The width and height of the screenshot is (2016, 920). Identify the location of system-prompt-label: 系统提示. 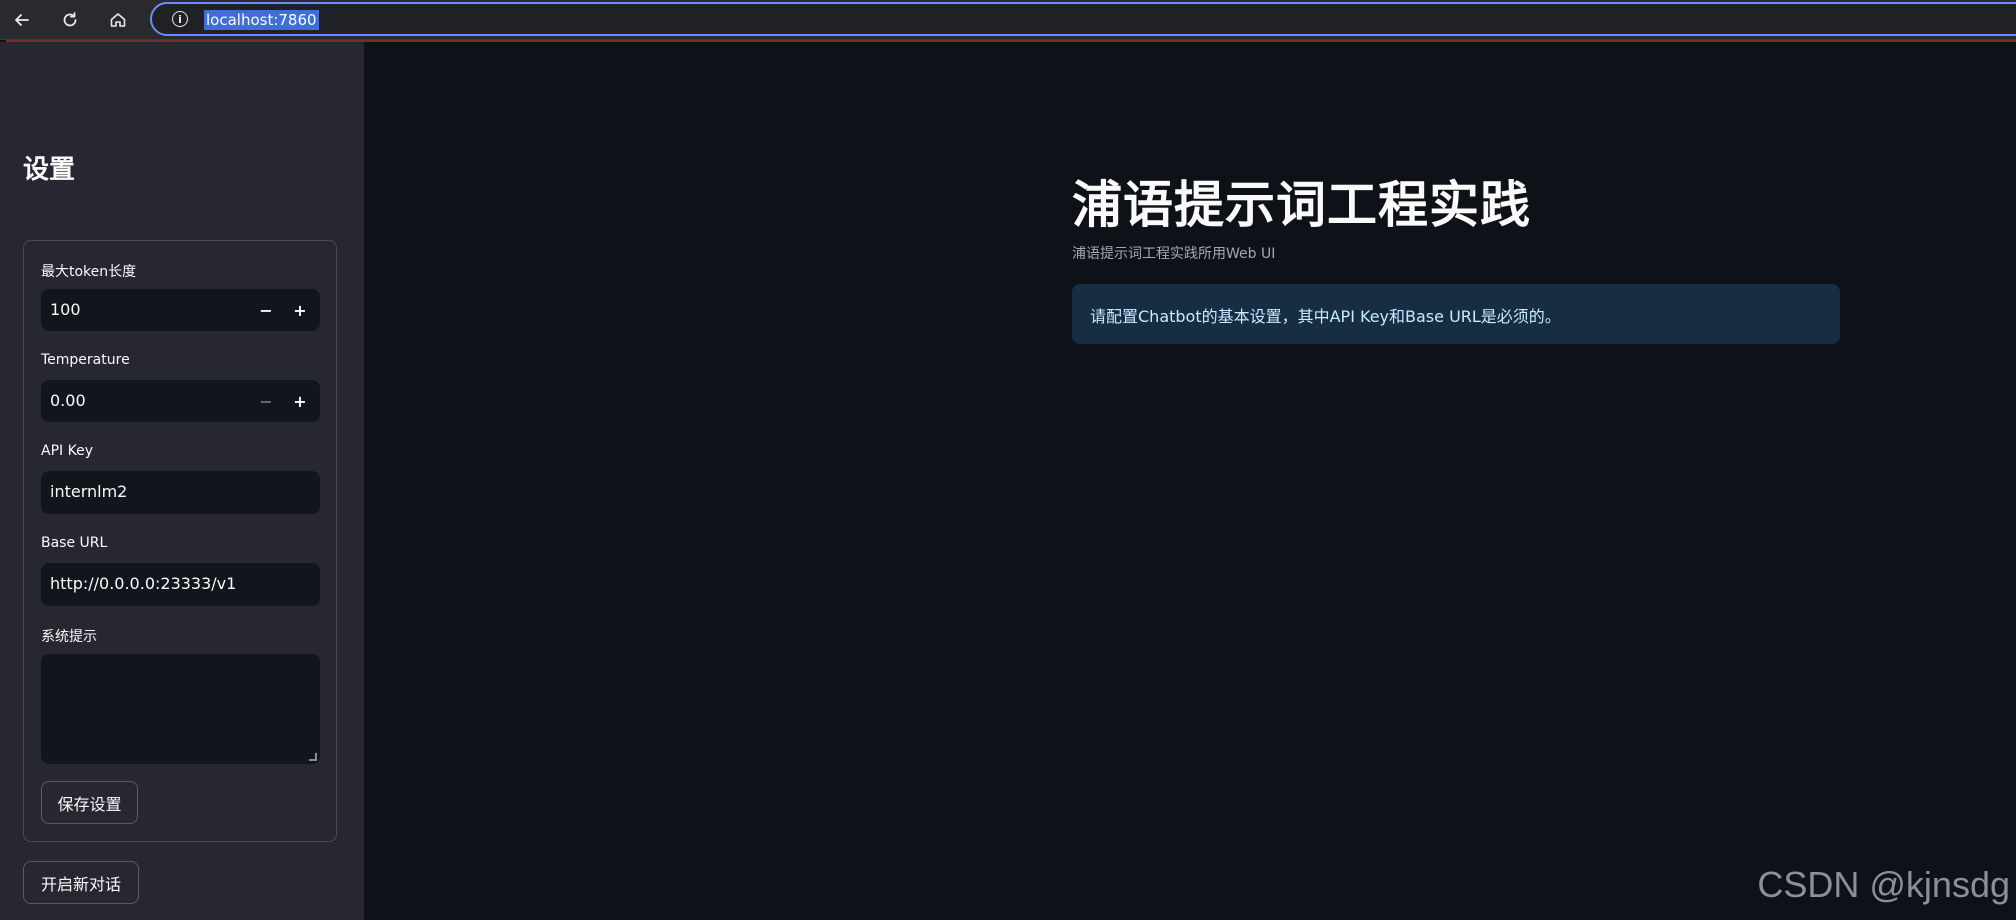
(69, 637).